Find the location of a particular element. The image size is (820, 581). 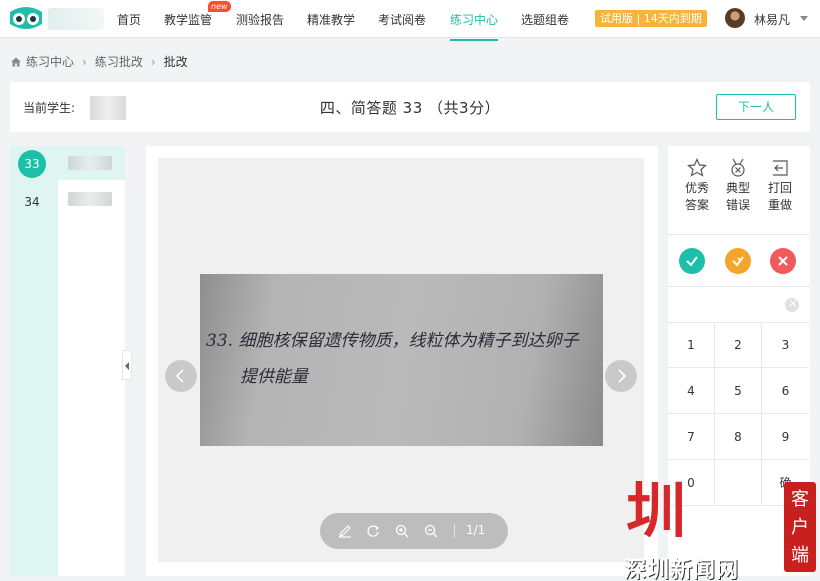

chevron-right-icon is located at coordinates (622, 376).